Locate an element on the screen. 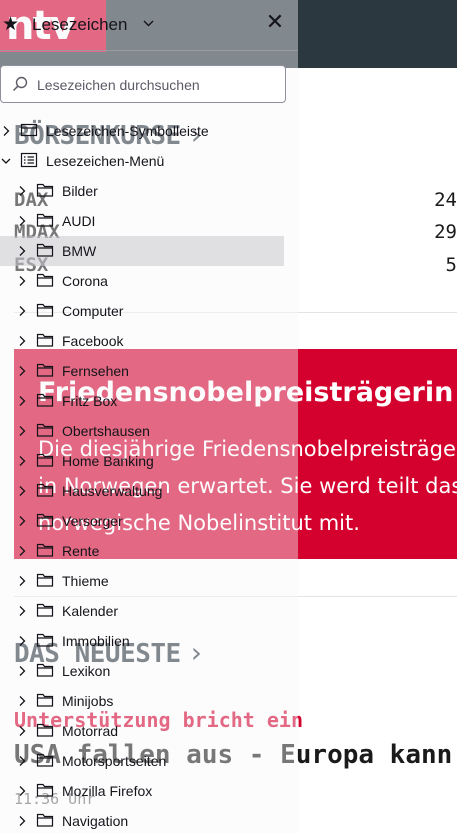 This screenshot has width=457, height=833. bookmark-item-mozilla-firefox: Mozilla Firefox is located at coordinates (149, 791).